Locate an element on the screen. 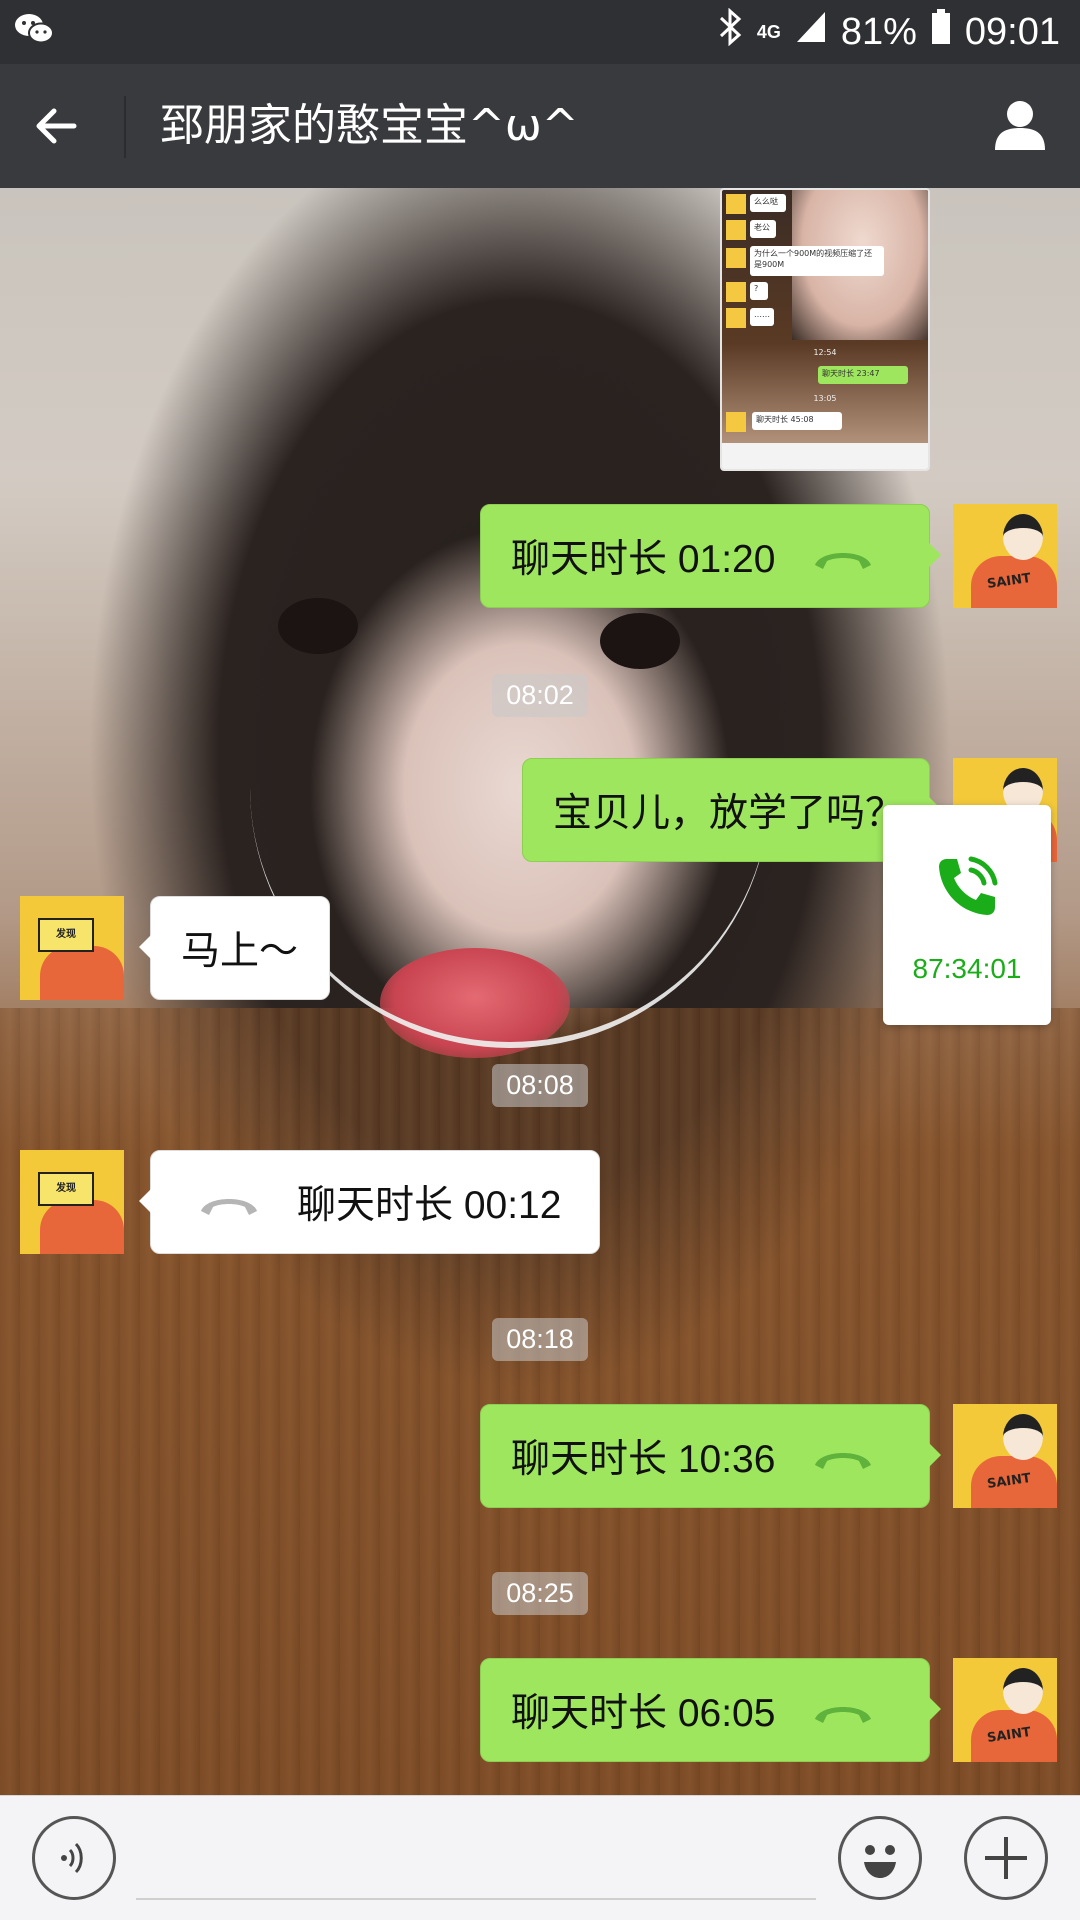  timestamp: 08:25 is located at coordinates (540, 1593).